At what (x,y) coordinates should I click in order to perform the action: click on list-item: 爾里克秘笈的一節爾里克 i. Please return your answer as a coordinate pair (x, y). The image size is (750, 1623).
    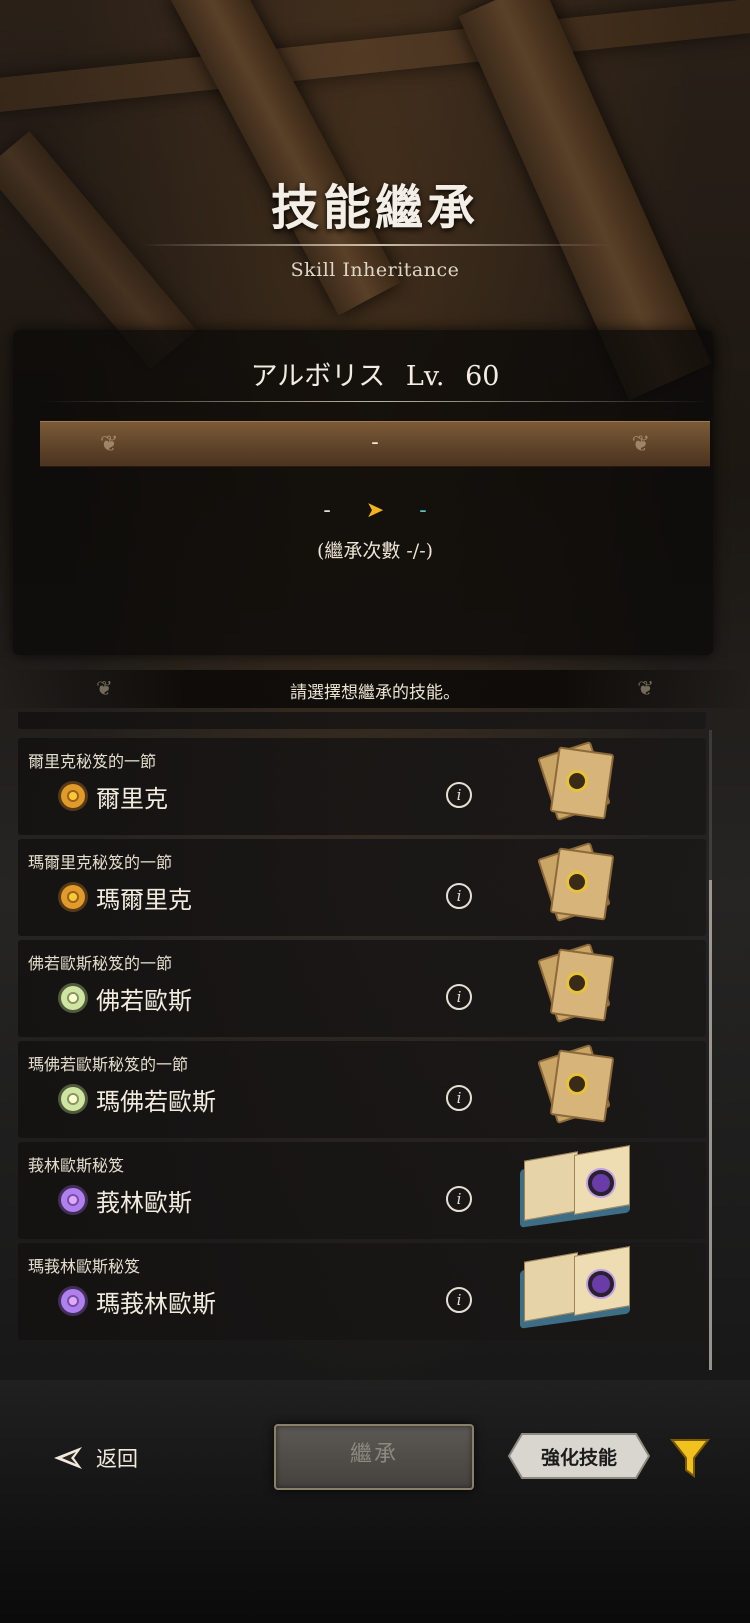
    Looking at the image, I should click on (362, 786).